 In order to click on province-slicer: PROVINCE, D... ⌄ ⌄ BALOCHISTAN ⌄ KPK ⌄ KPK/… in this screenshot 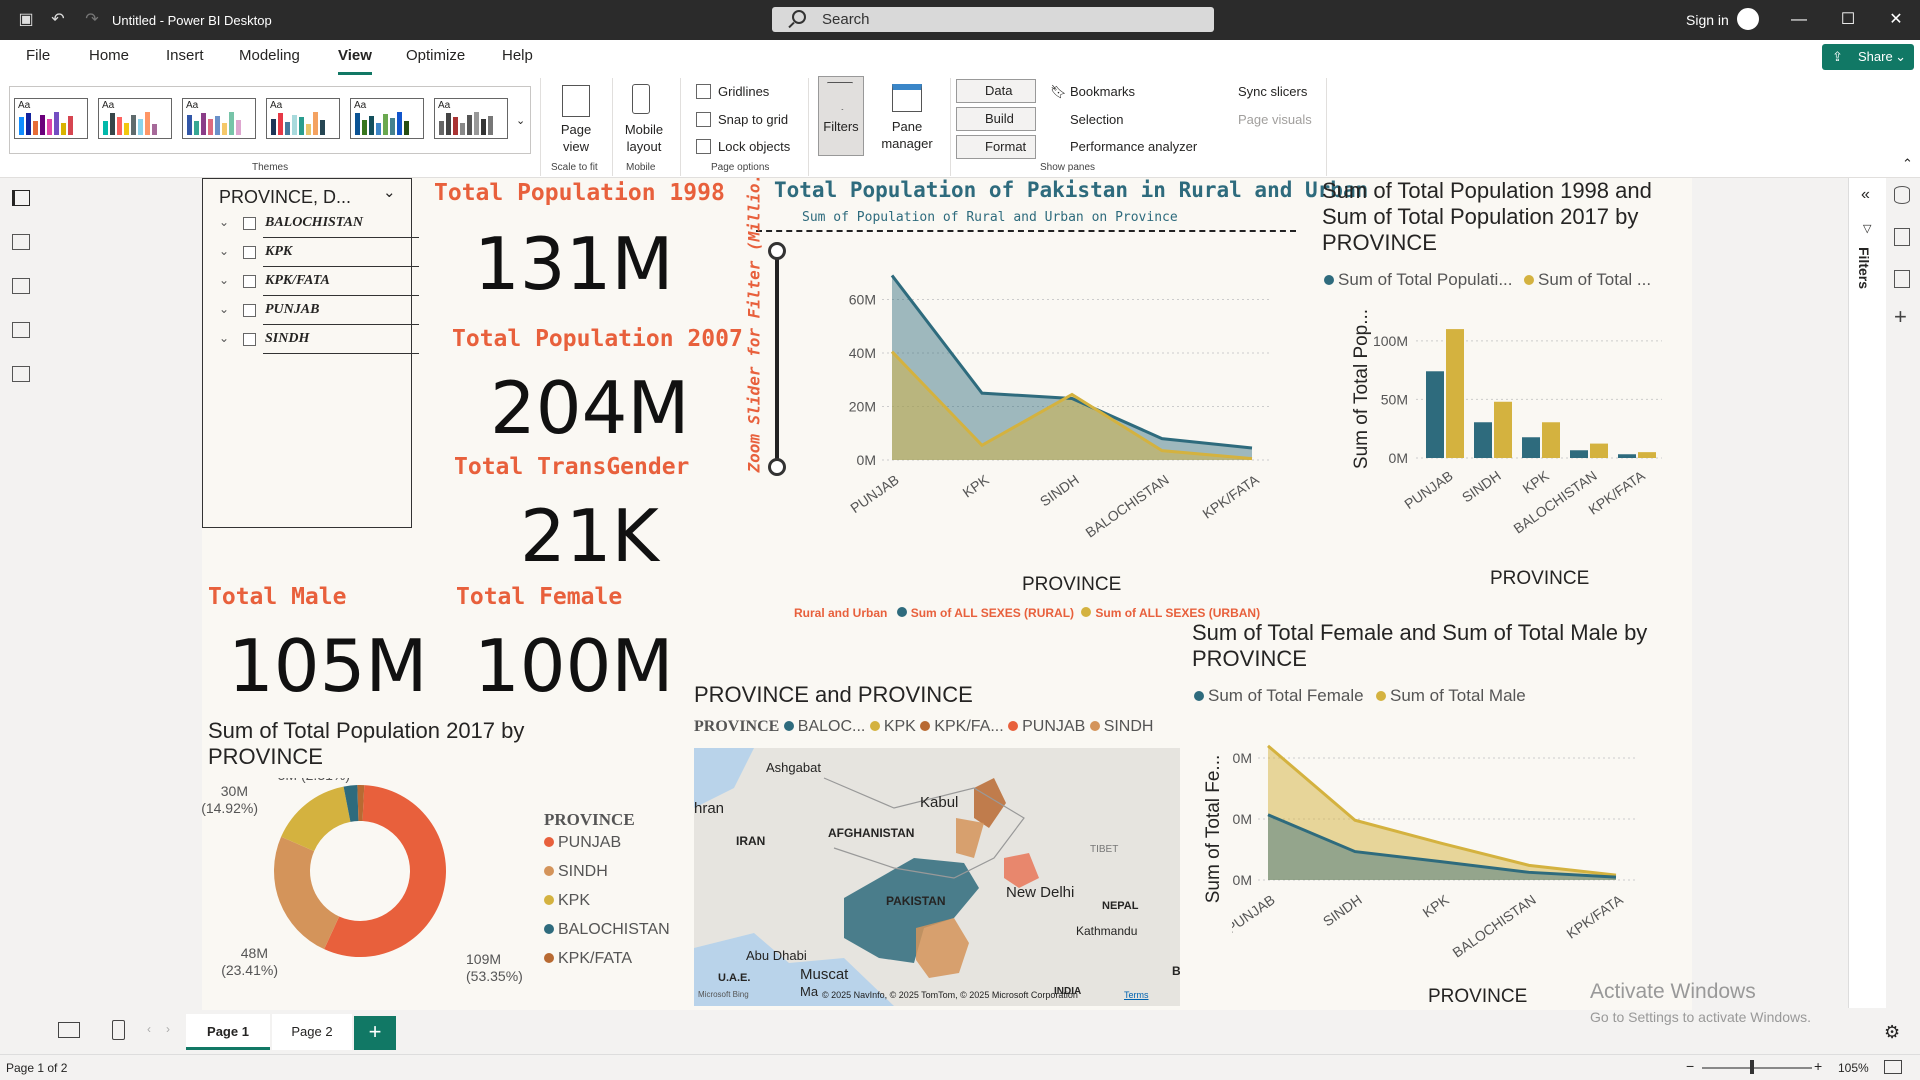, I will do `click(310, 353)`.